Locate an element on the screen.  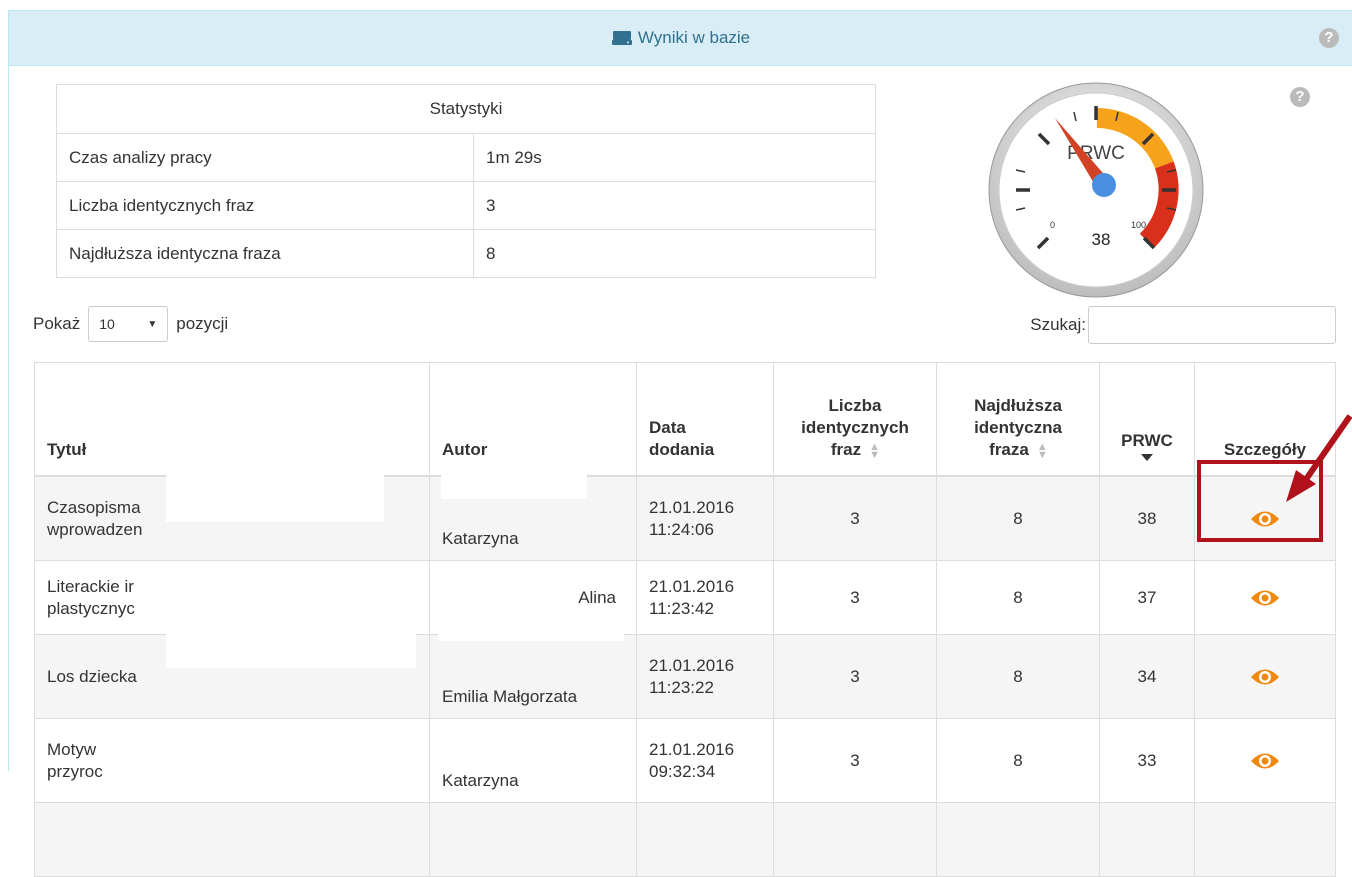
cell-author: Katarzyna is located at coordinates (533, 760).